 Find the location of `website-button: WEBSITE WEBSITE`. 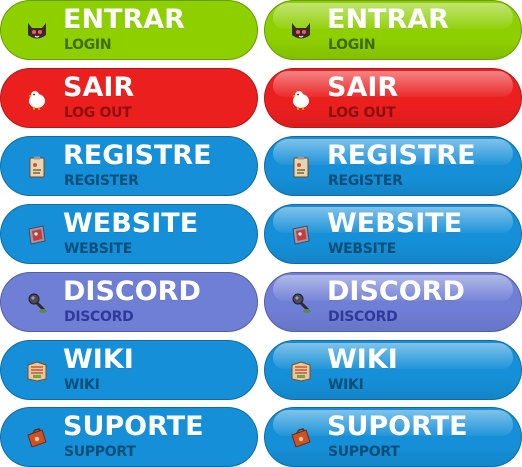

website-button: WEBSITE WEBSITE is located at coordinates (129, 234).